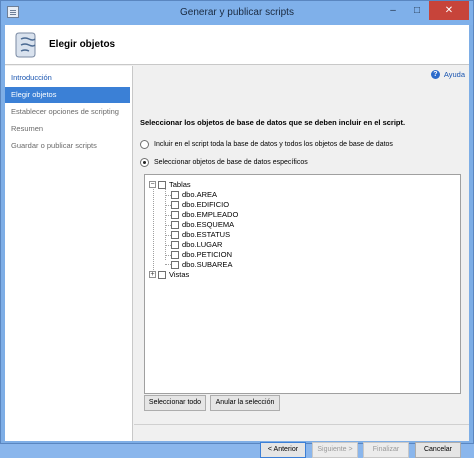 The width and height of the screenshot is (474, 458). I want to click on footer-separator, so click(301, 424).